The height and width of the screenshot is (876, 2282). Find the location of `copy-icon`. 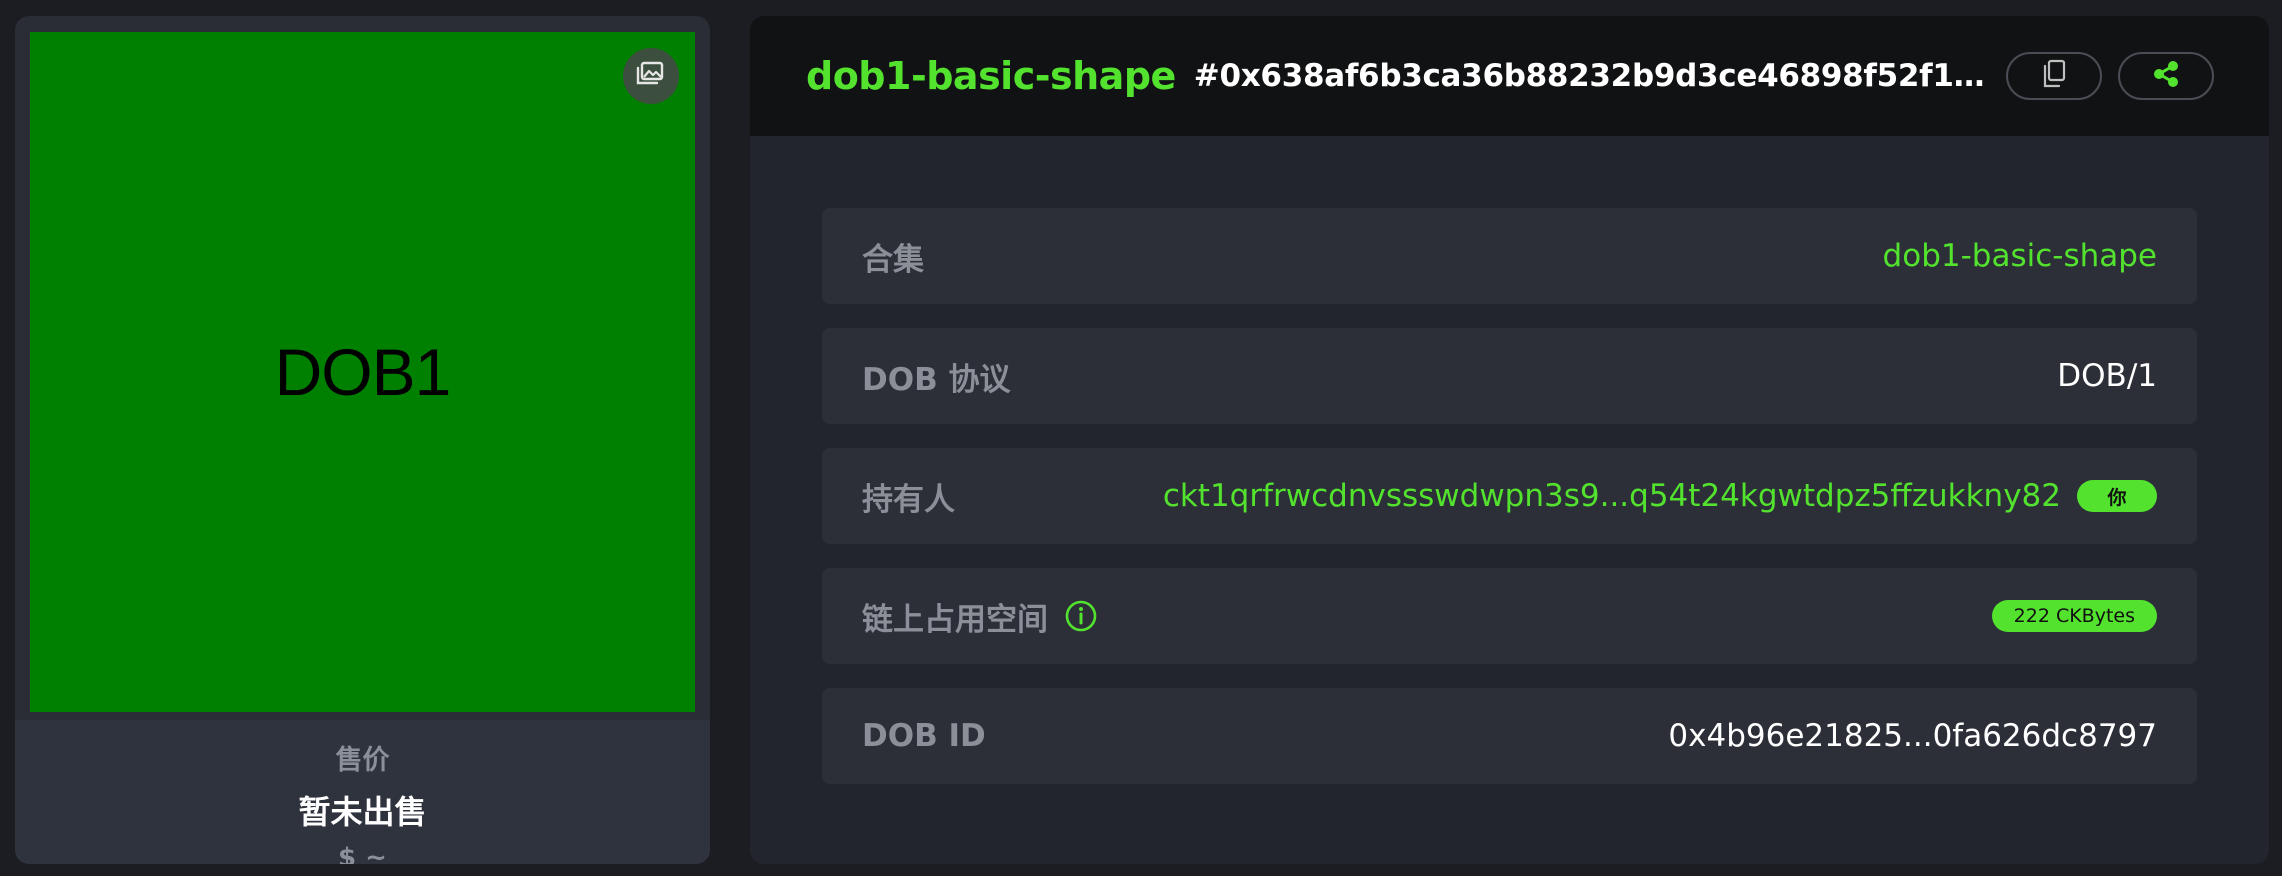

copy-icon is located at coordinates (2054, 76).